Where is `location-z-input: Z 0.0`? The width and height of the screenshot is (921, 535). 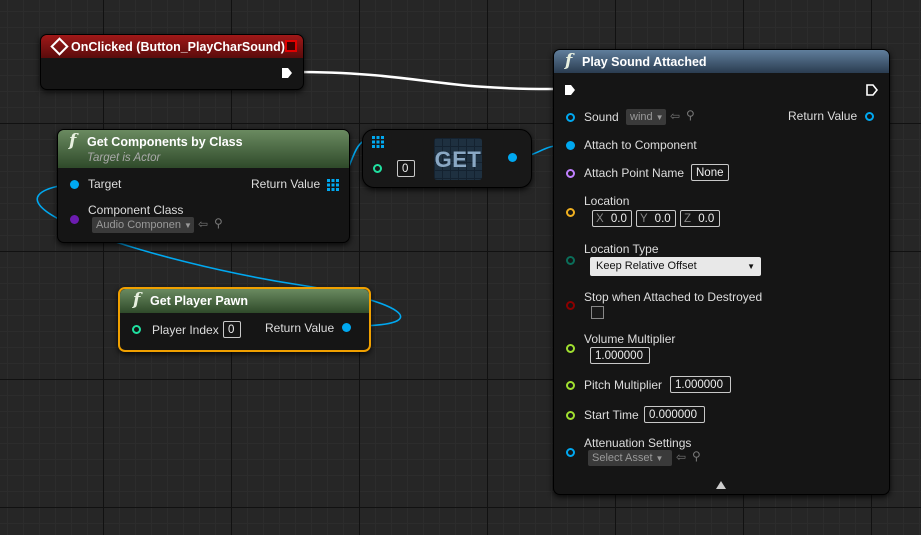
location-z-input: Z 0.0 is located at coordinates (700, 218).